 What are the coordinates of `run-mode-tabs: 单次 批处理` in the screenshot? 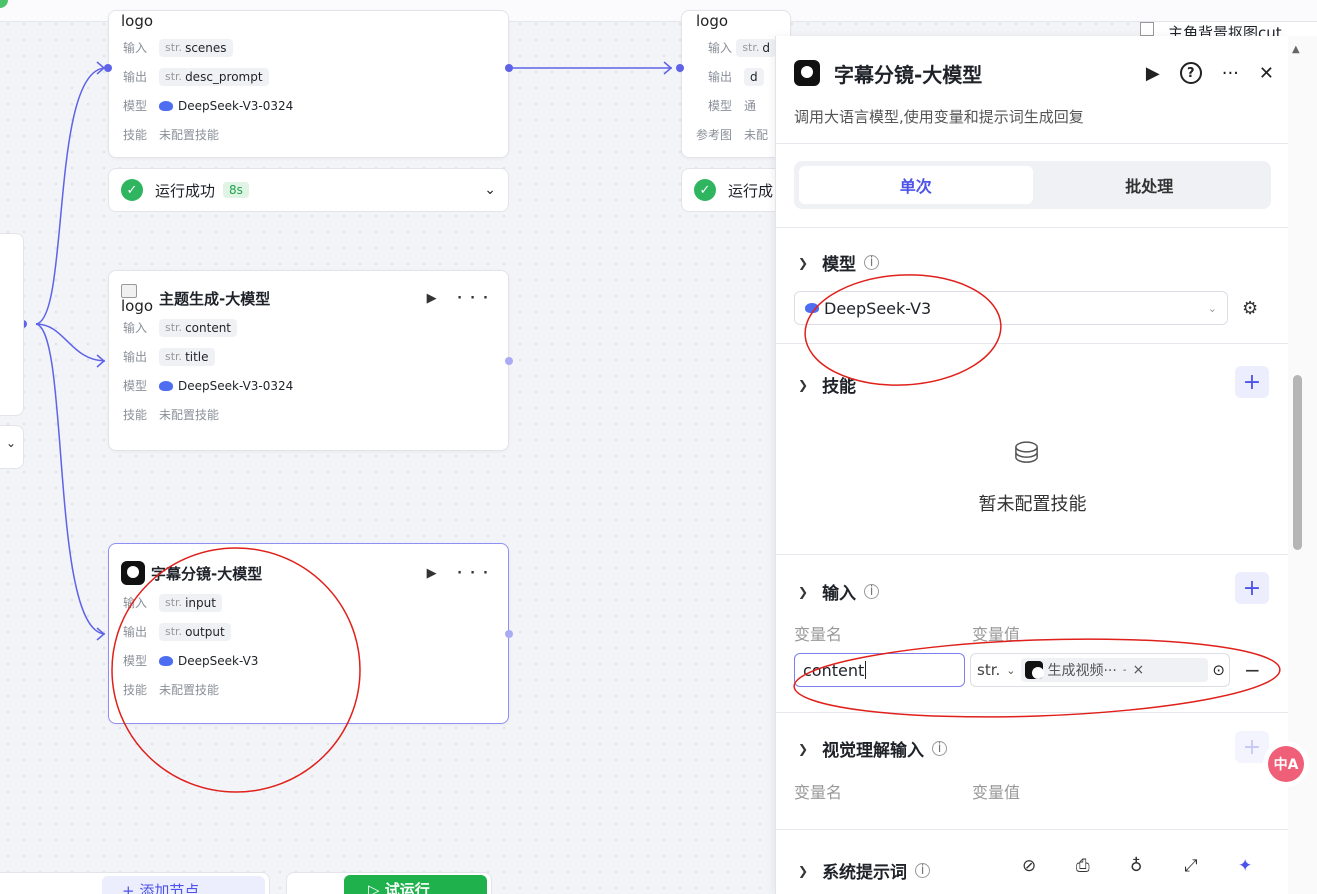 It's located at (1032, 185).